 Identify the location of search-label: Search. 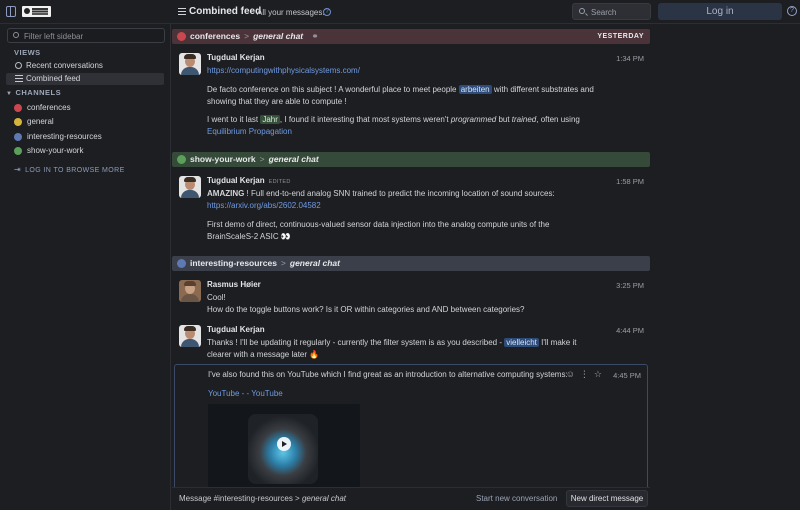
(604, 12).